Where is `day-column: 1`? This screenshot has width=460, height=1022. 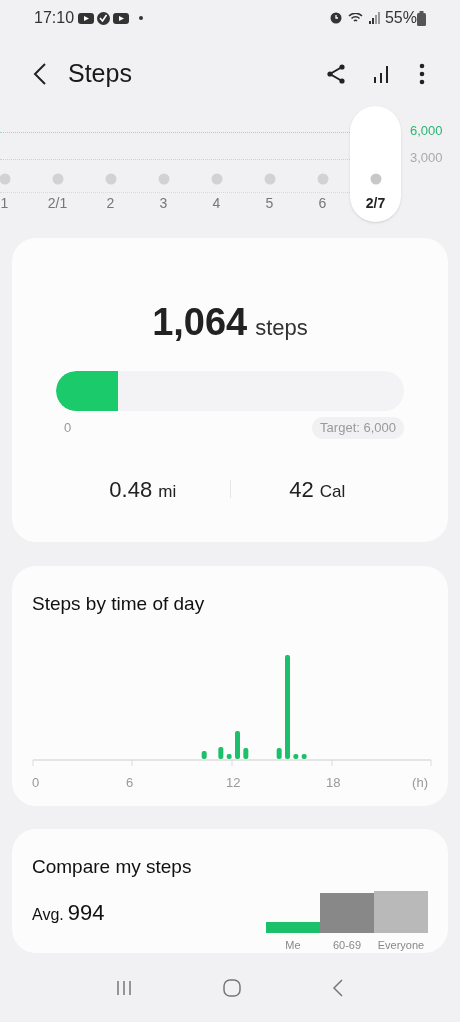 day-column: 1 is located at coordinates (15, 164).